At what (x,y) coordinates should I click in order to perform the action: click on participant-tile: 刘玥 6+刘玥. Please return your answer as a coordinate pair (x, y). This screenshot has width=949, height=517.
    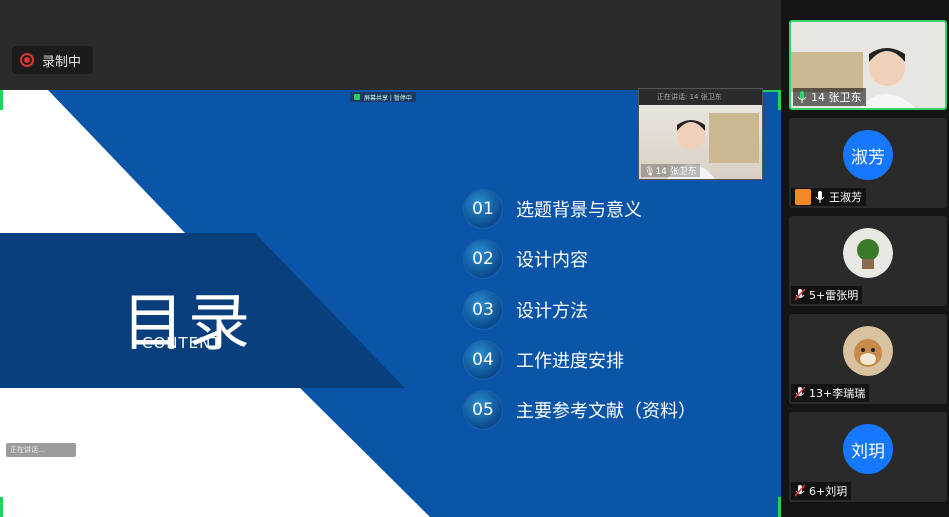
    Looking at the image, I should click on (868, 457).